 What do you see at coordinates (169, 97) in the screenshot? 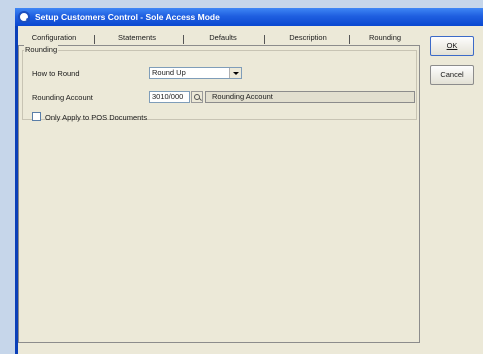
I see `rounding-account-input: 3010/000` at bounding box center [169, 97].